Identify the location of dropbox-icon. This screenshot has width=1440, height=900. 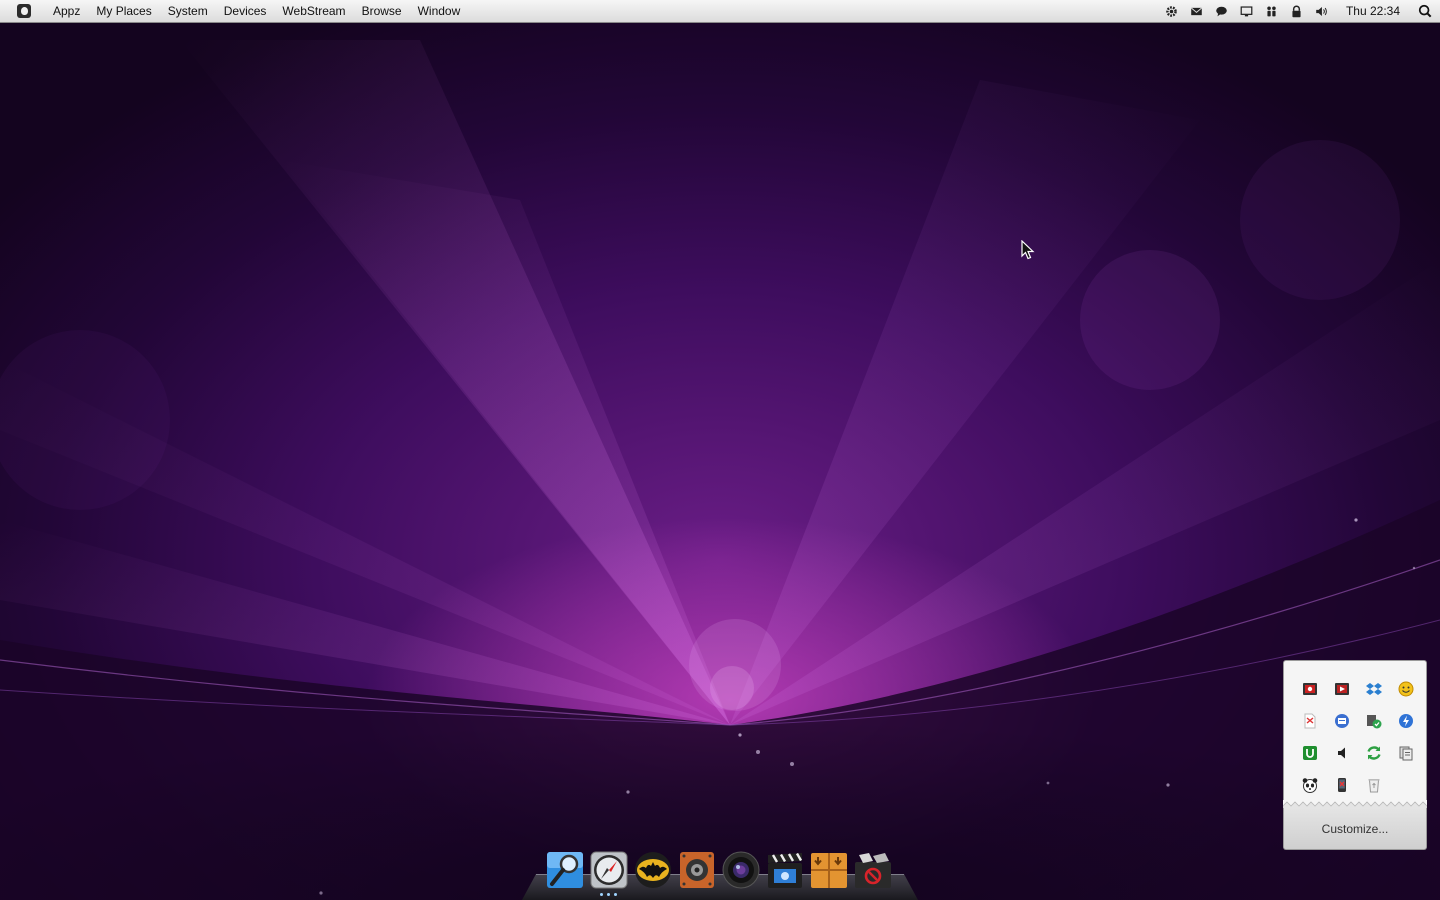
(1374, 689).